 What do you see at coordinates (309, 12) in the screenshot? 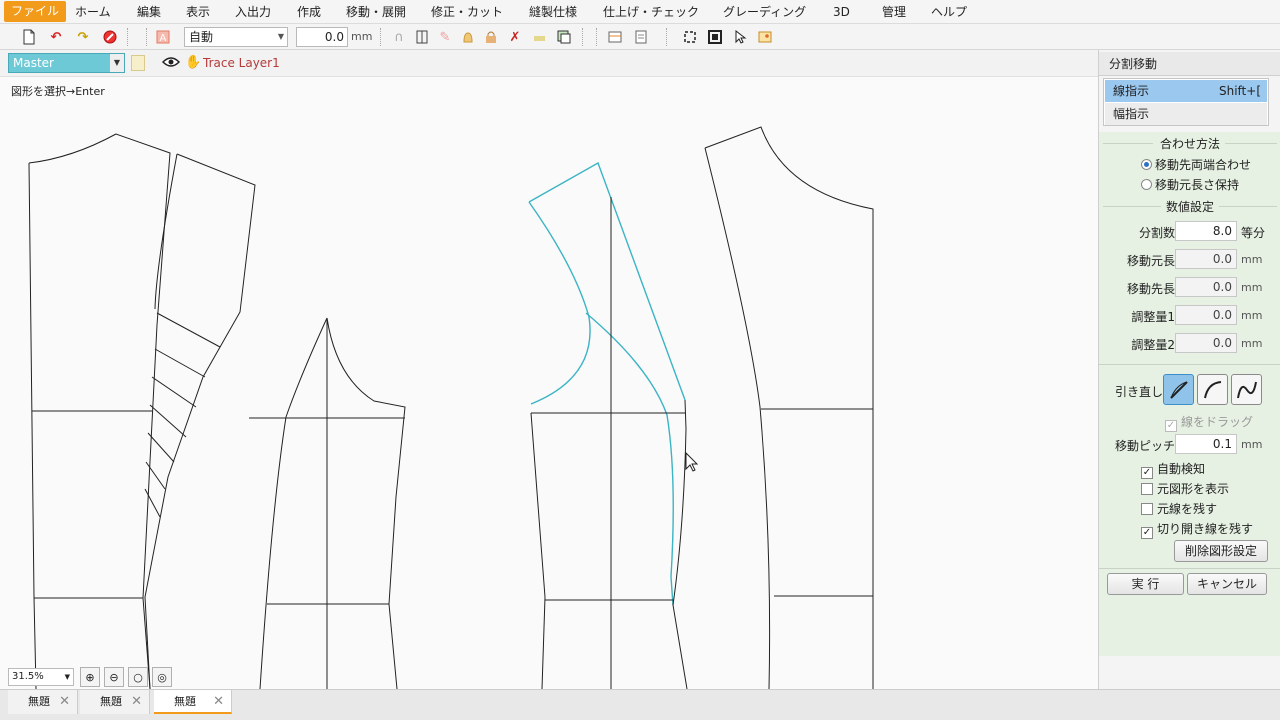
I see `menu-create: 作成` at bounding box center [309, 12].